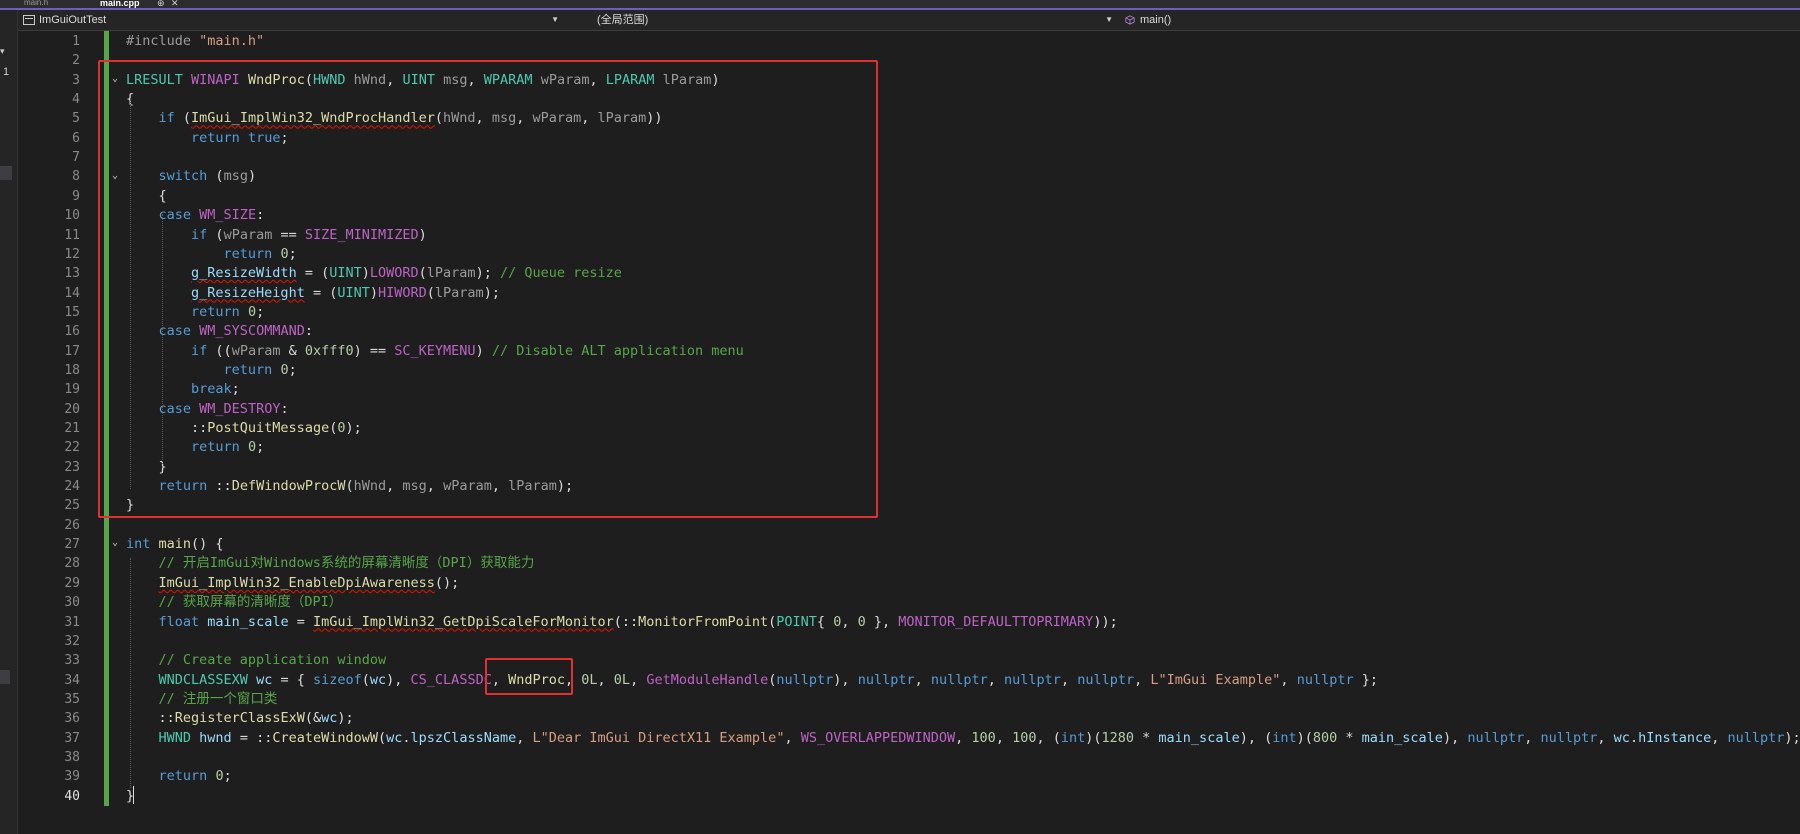  I want to click on code-token: ();, so click(447, 582).